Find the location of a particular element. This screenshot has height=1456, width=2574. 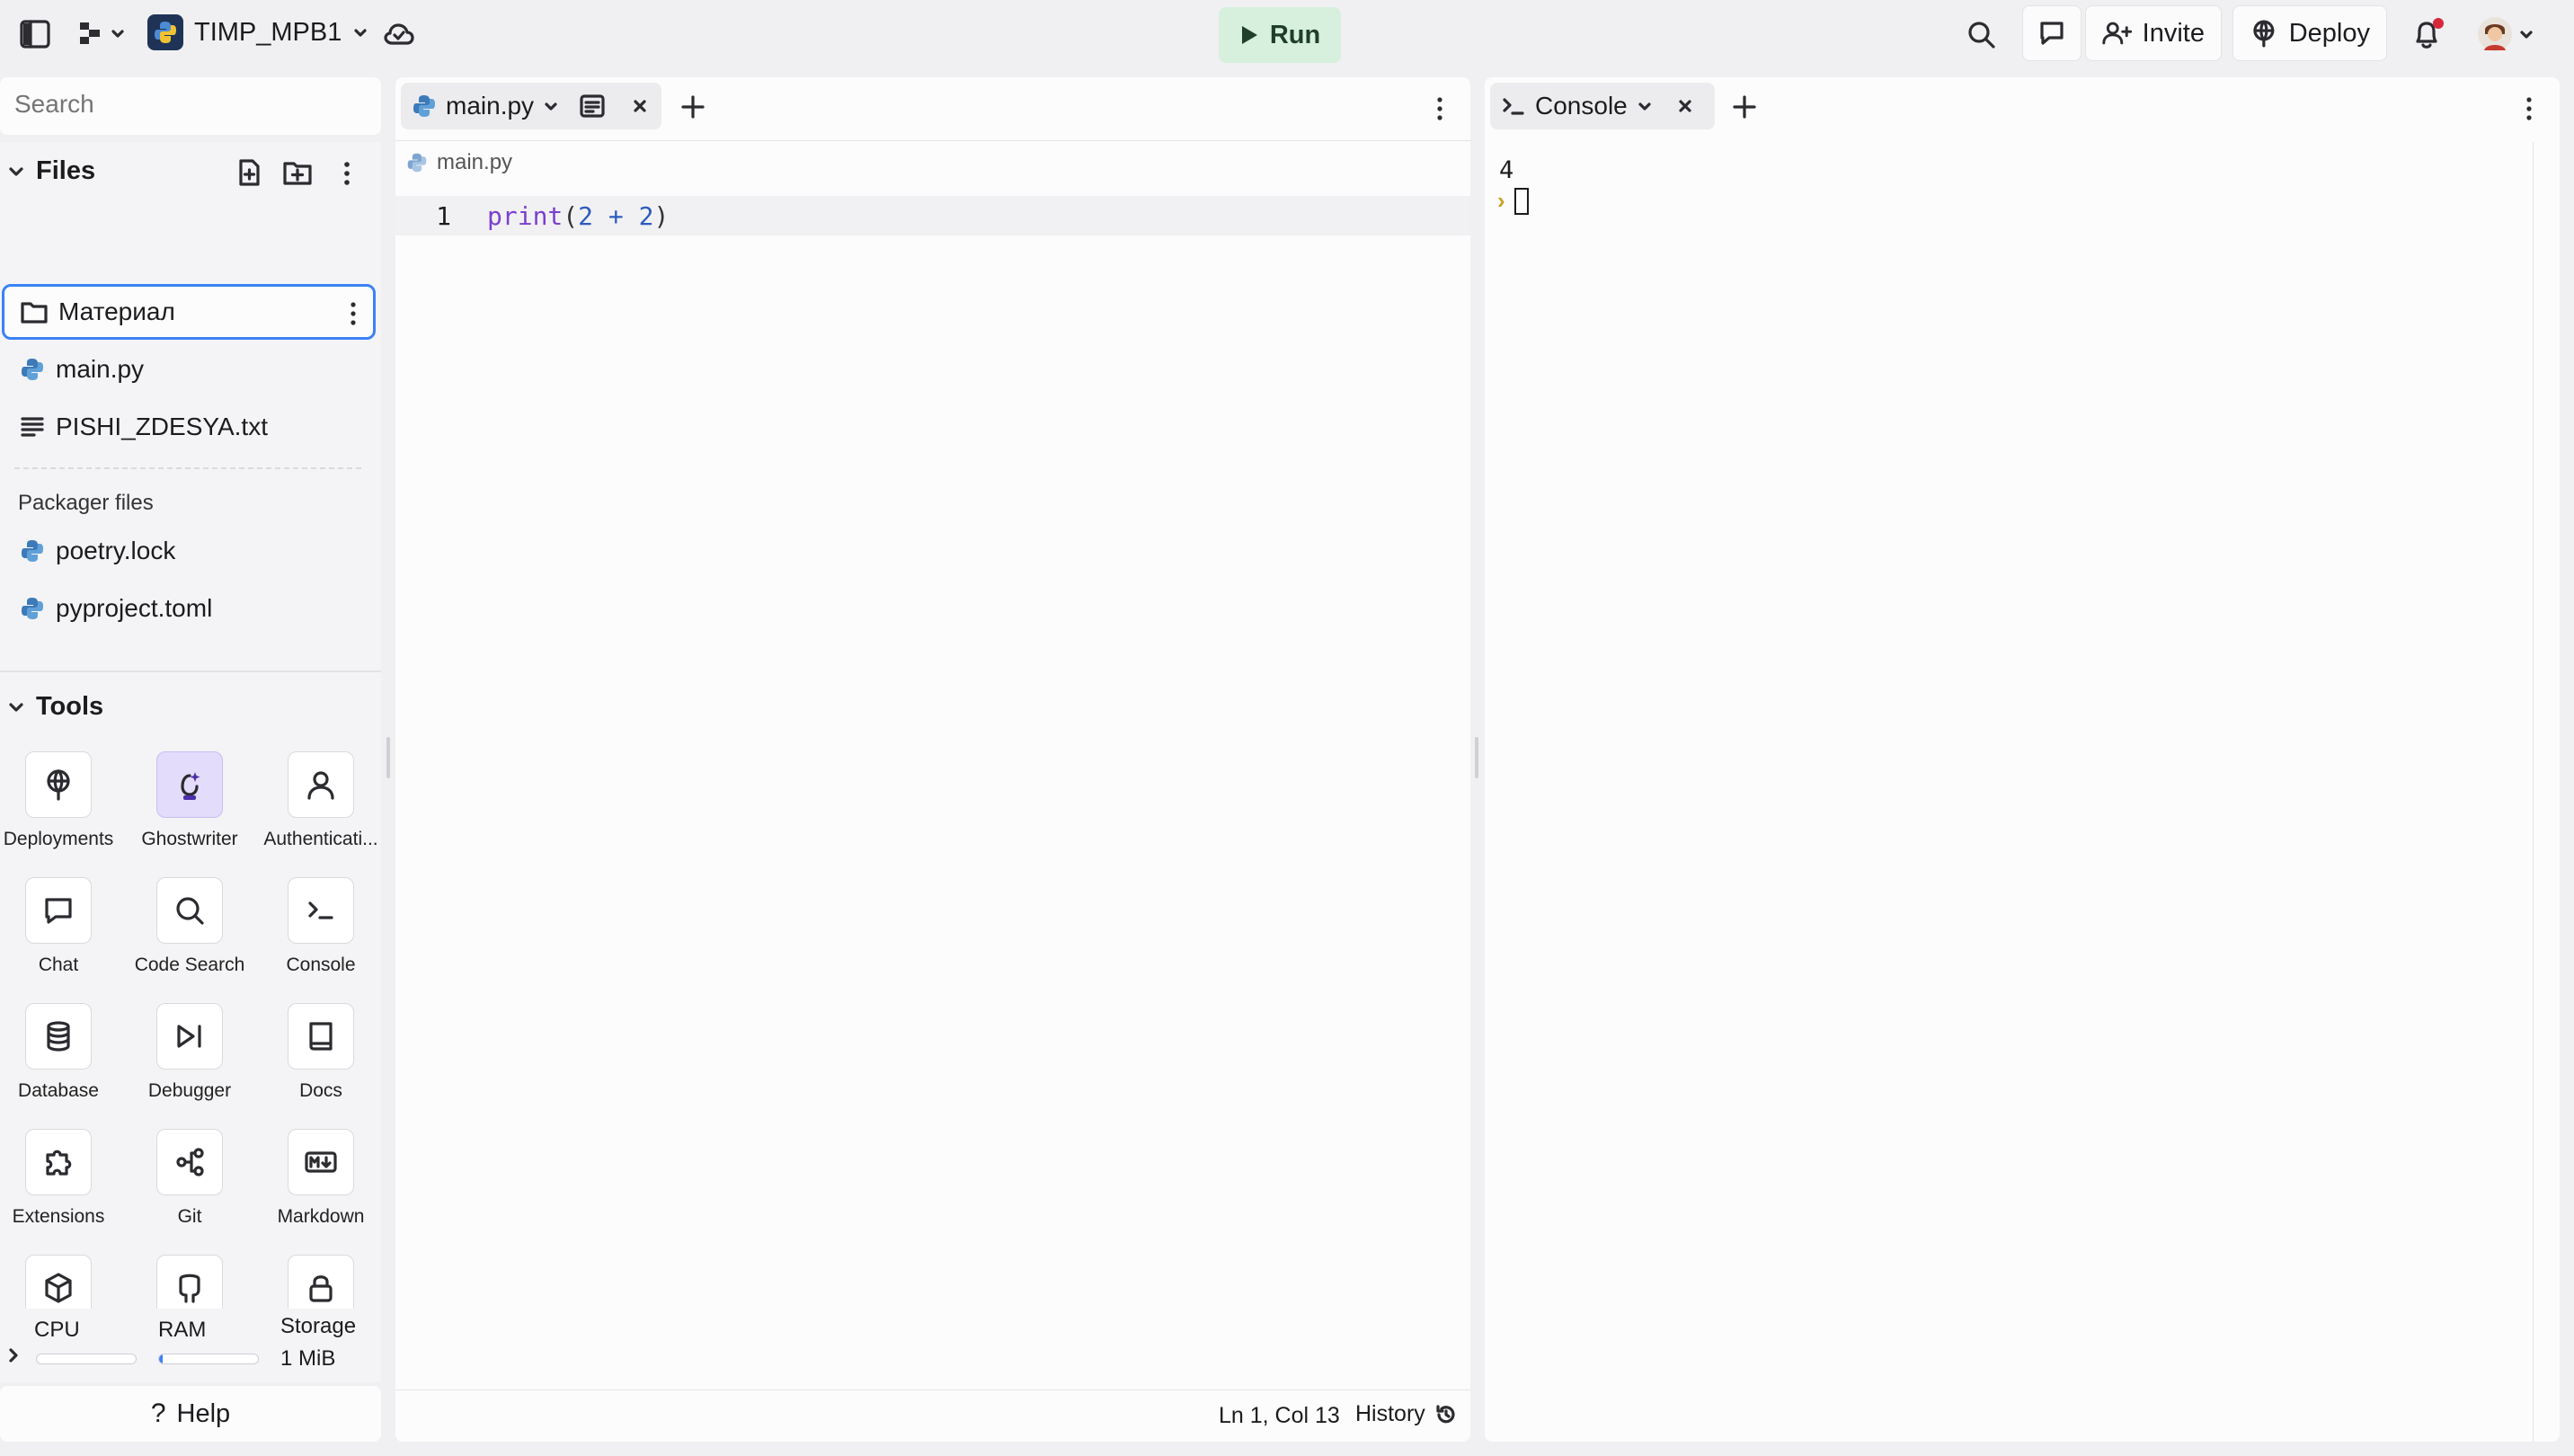

console-more-icon is located at coordinates (2529, 109).